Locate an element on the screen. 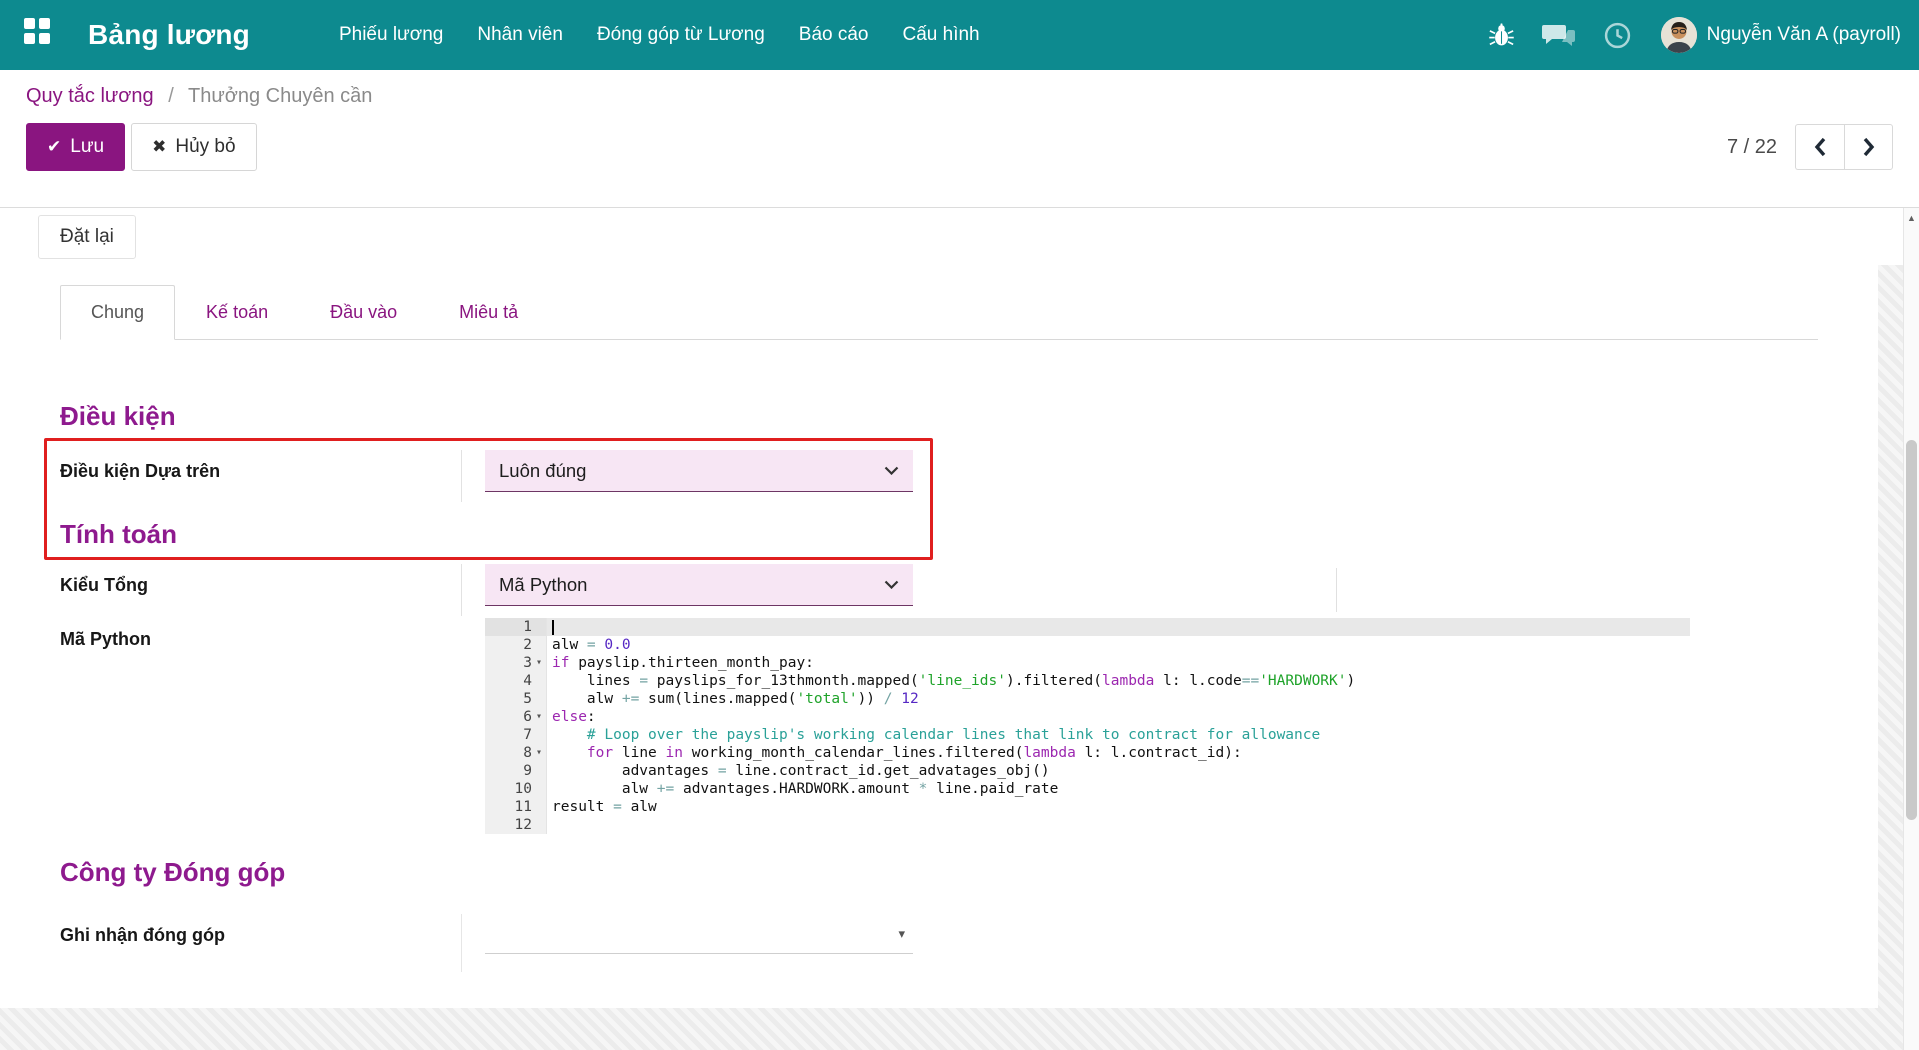 The image size is (1919, 1050). bug-icon is located at coordinates (1501, 33).